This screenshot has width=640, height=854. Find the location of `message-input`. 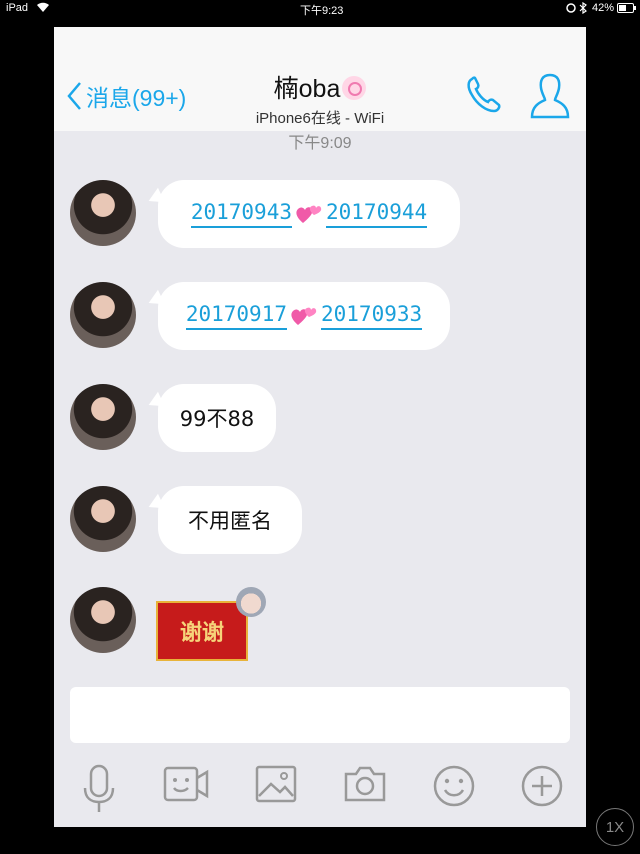

message-input is located at coordinates (320, 715).